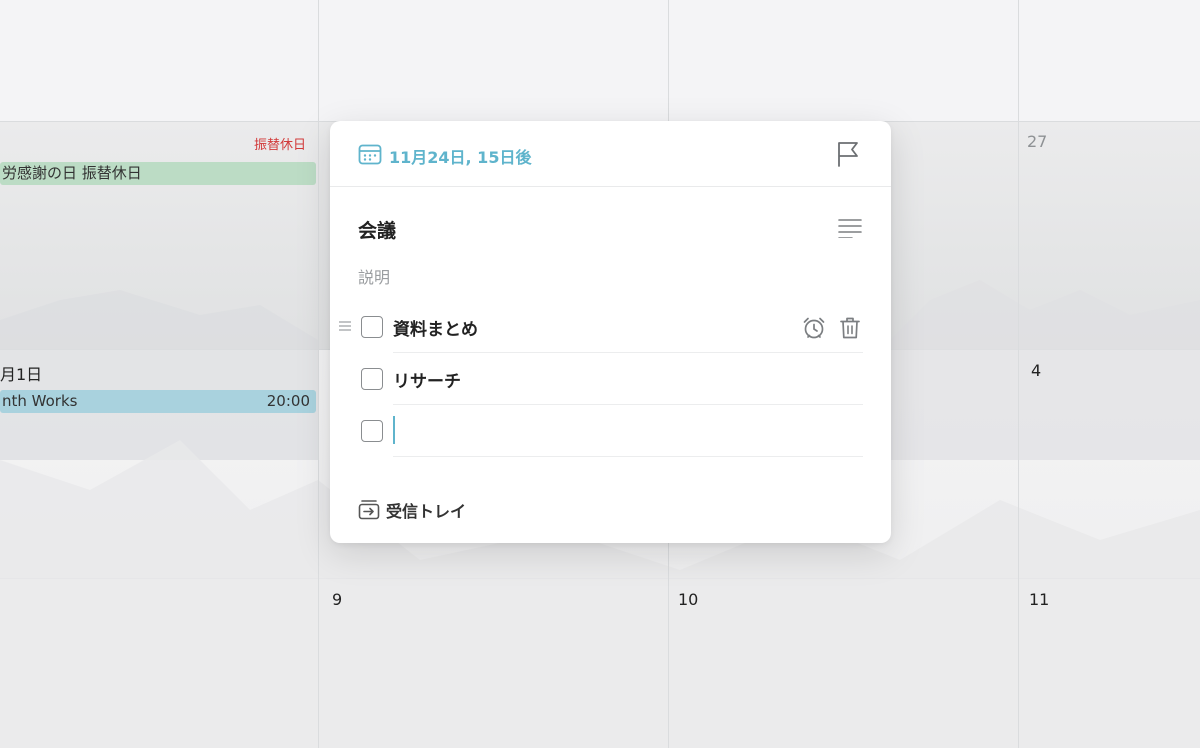 The height and width of the screenshot is (748, 1200). What do you see at coordinates (377, 229) in the screenshot?
I see `task-title: 会議` at bounding box center [377, 229].